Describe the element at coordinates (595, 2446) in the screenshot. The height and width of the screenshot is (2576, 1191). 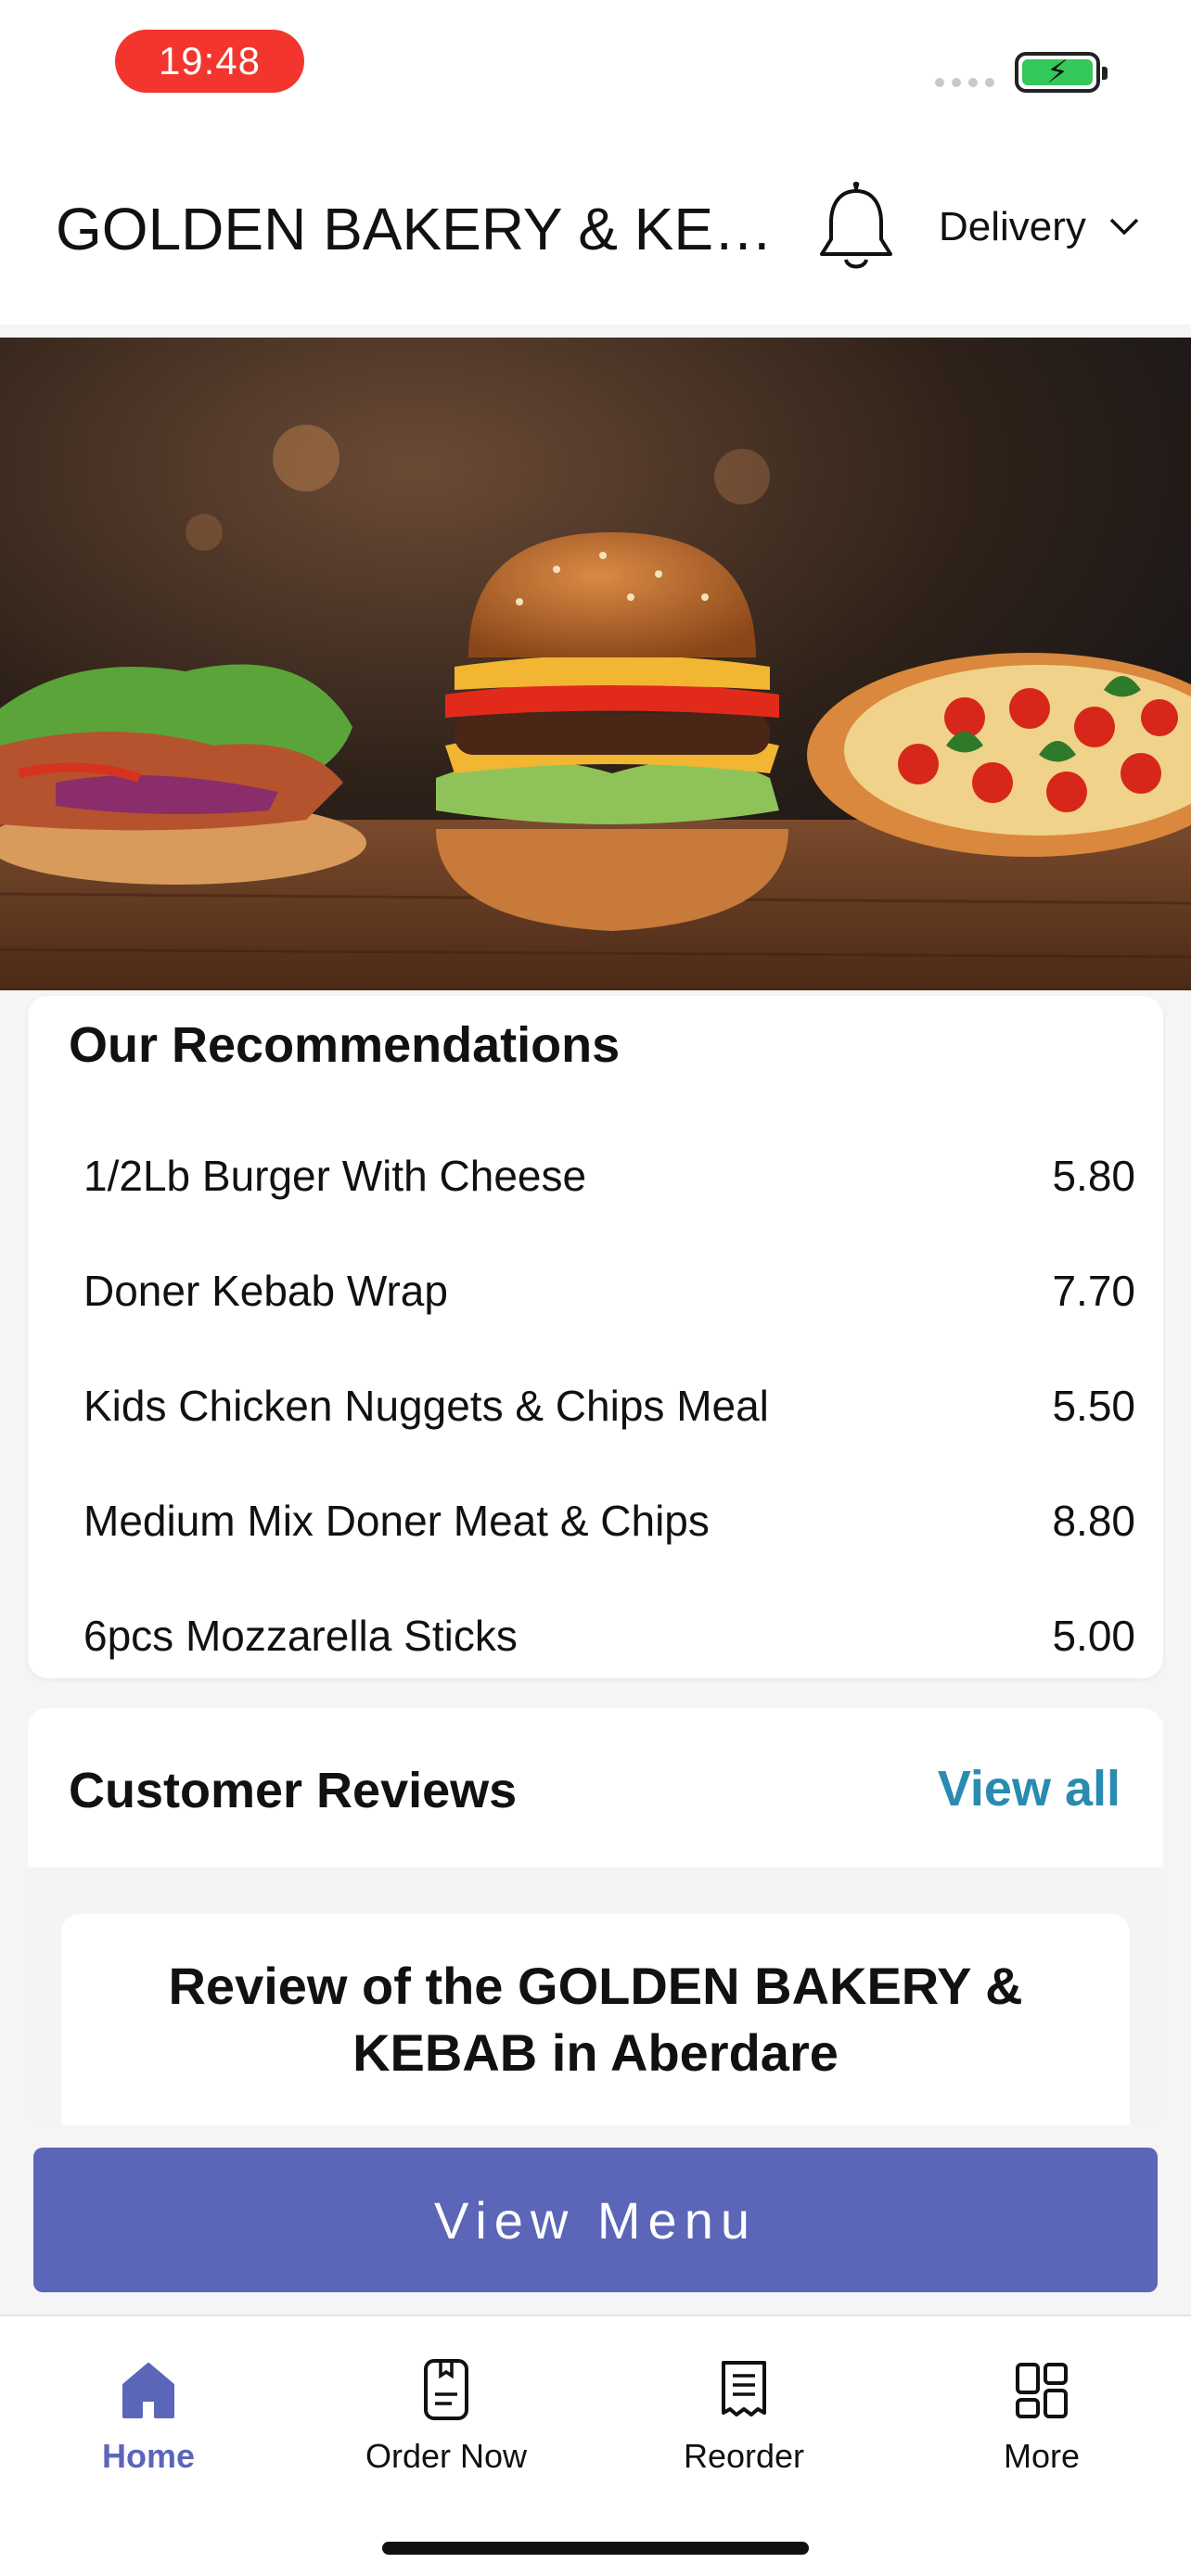
I see `bottom-nav: Home Order Now Reorder More` at that location.